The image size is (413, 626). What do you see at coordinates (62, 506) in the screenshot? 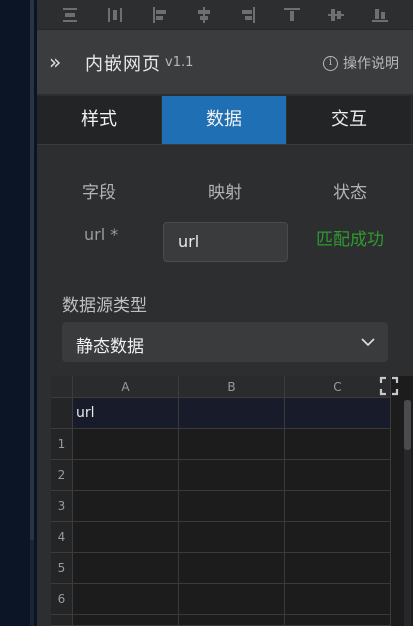
I see `row-header: 3` at bounding box center [62, 506].